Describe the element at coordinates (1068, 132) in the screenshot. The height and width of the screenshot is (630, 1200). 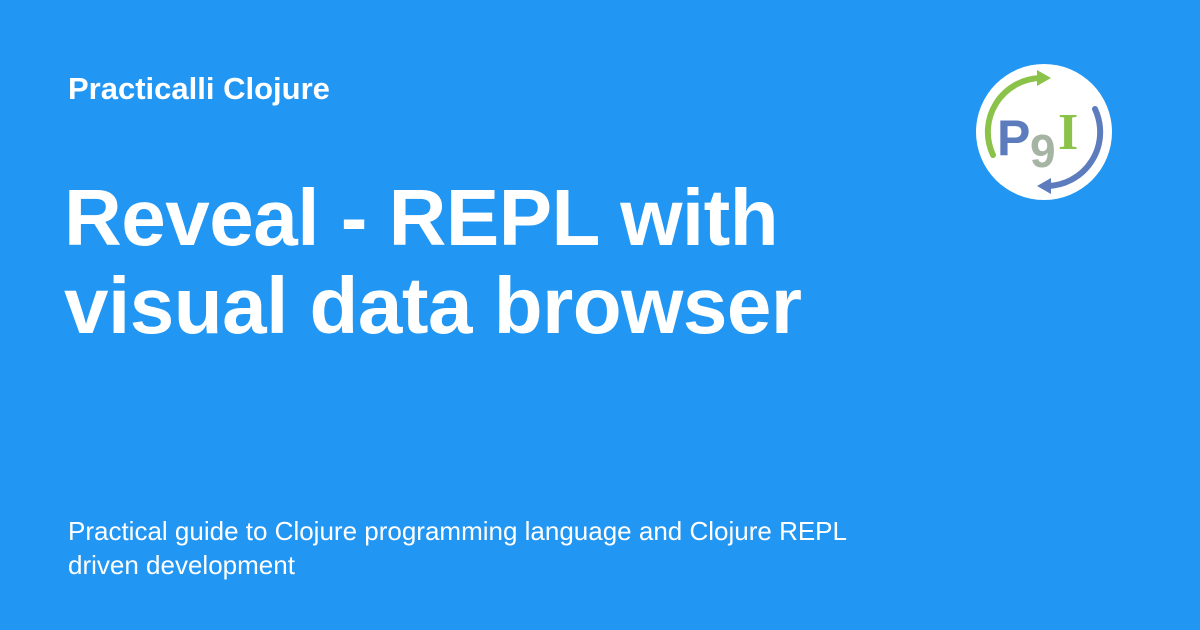
I see `svg-text: I` at that location.